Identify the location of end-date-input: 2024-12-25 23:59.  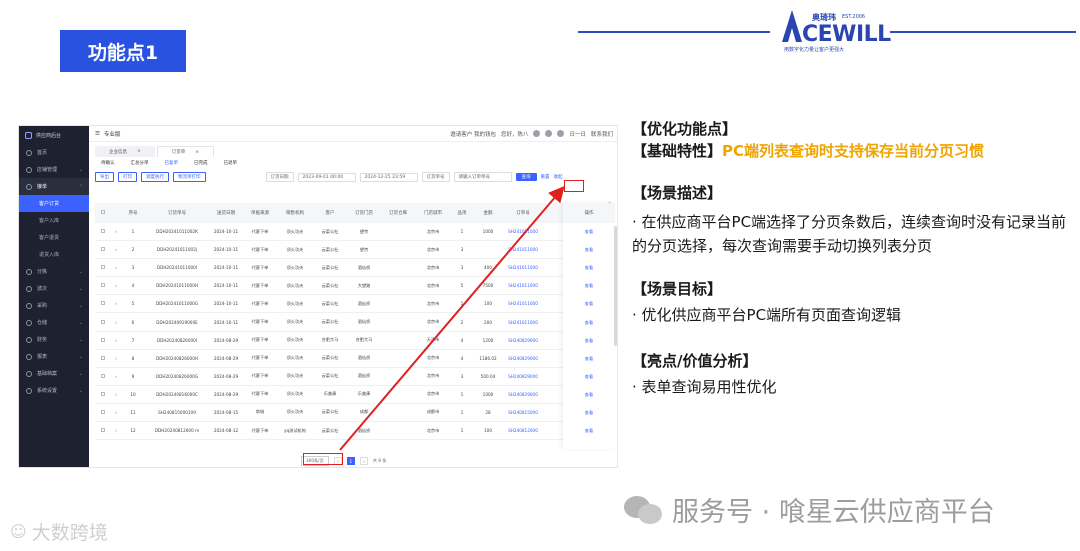
(388, 177).